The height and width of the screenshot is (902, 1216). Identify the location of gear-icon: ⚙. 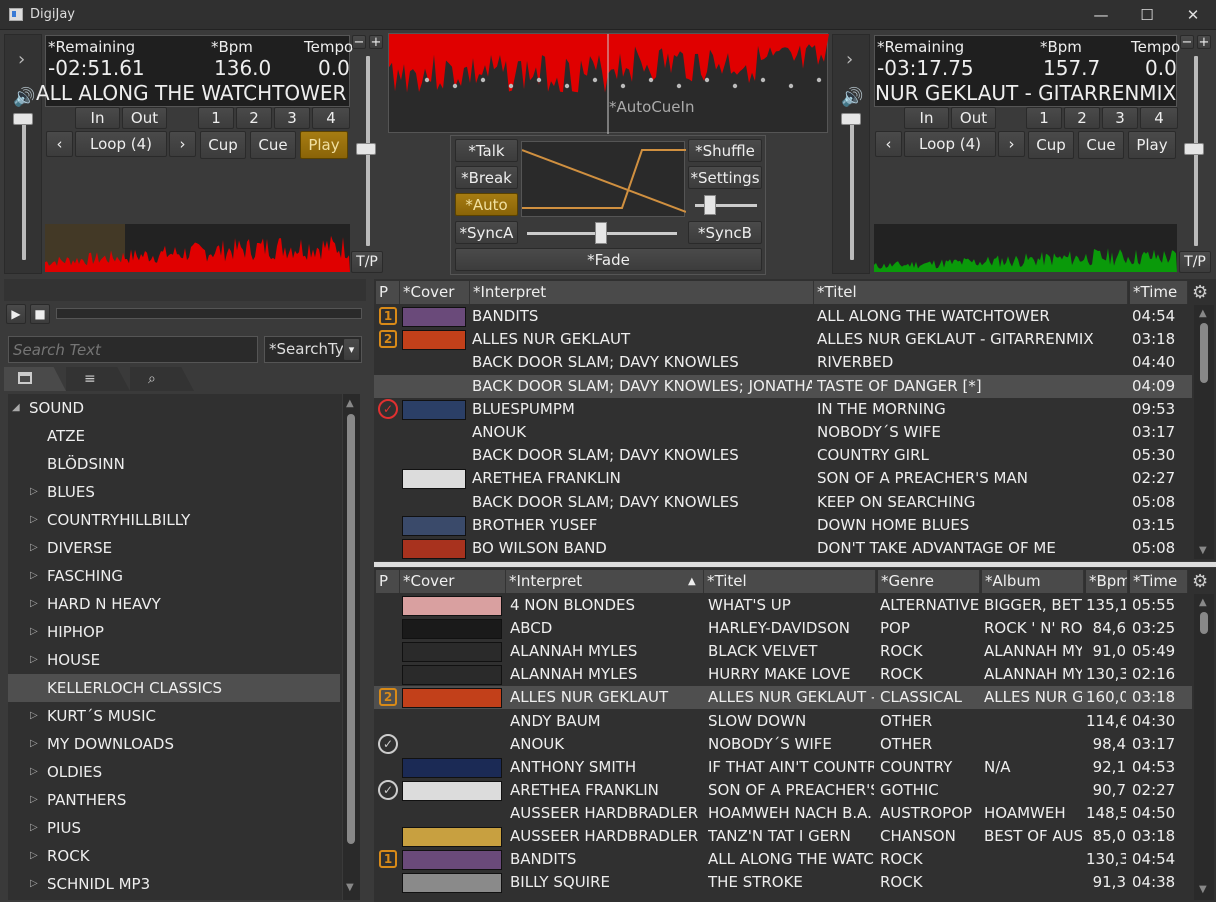
(1200, 292).